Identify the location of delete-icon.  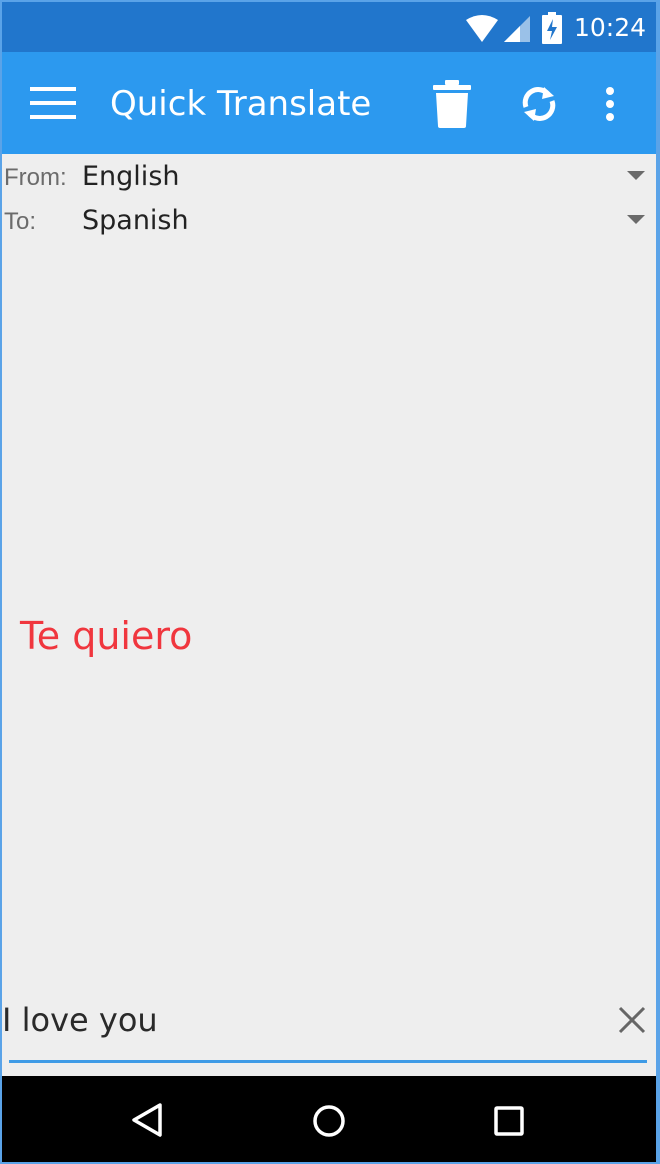
(452, 104).